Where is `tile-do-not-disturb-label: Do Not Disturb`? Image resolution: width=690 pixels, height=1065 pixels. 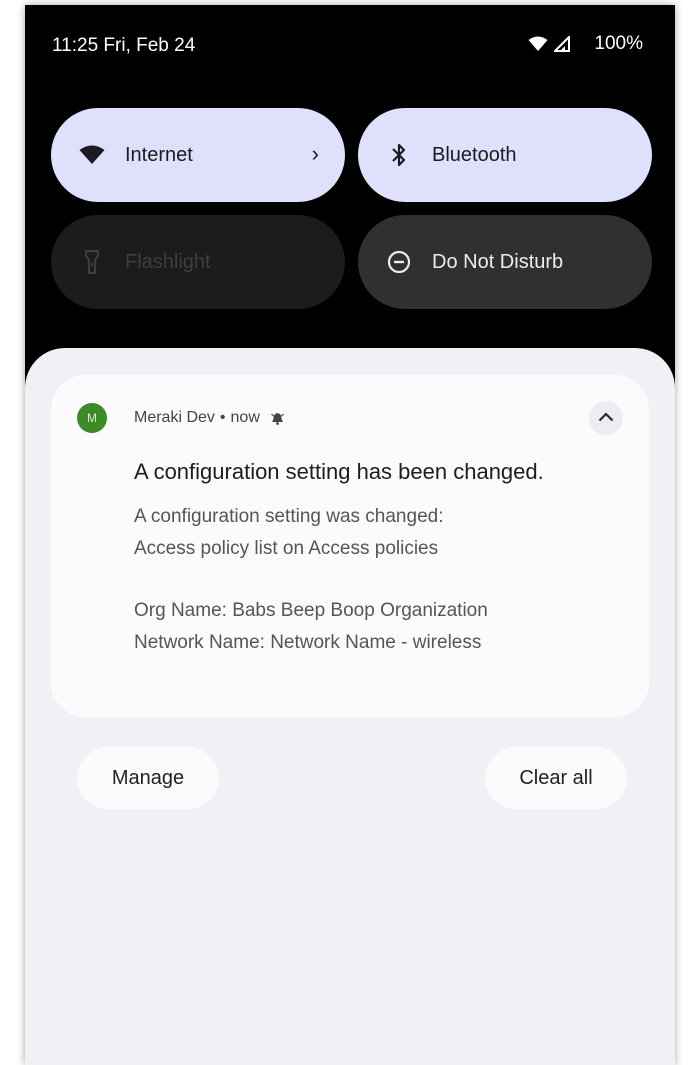 tile-do-not-disturb-label: Do Not Disturb is located at coordinates (498, 261).